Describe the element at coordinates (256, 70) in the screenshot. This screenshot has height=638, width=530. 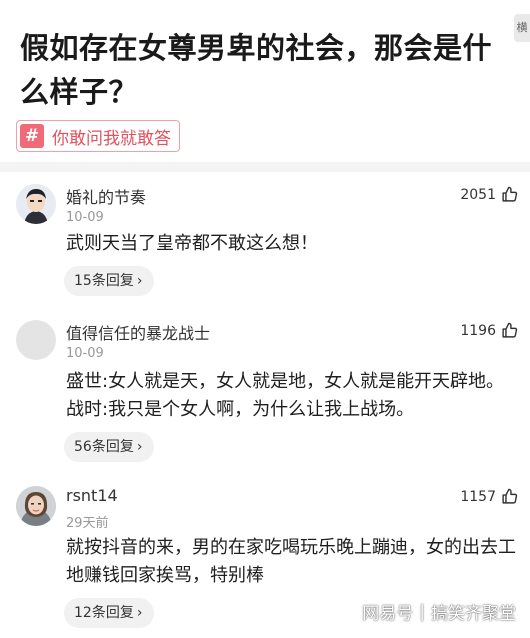
I see `post-title: 假如存在女尊男卑的社会，那会是什么样子？` at that location.